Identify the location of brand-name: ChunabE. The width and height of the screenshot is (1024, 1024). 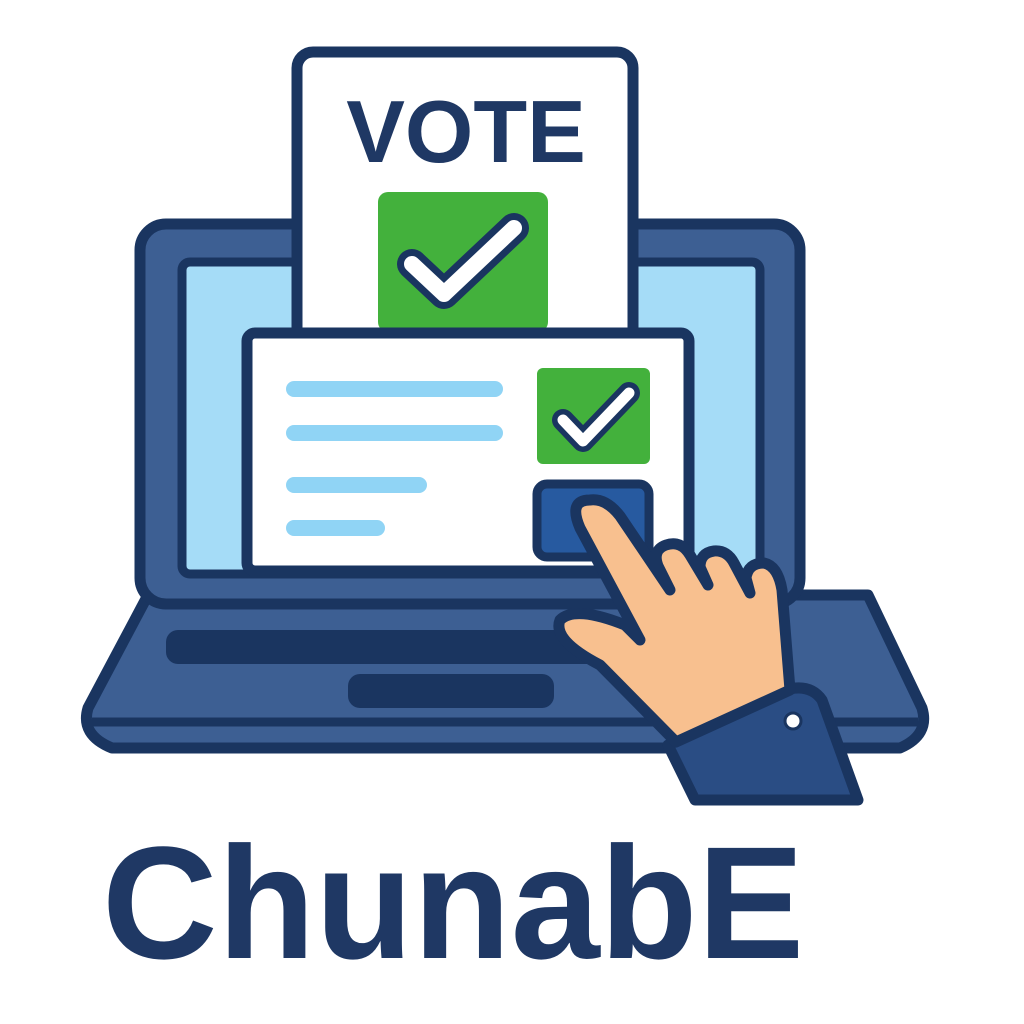
(453, 902).